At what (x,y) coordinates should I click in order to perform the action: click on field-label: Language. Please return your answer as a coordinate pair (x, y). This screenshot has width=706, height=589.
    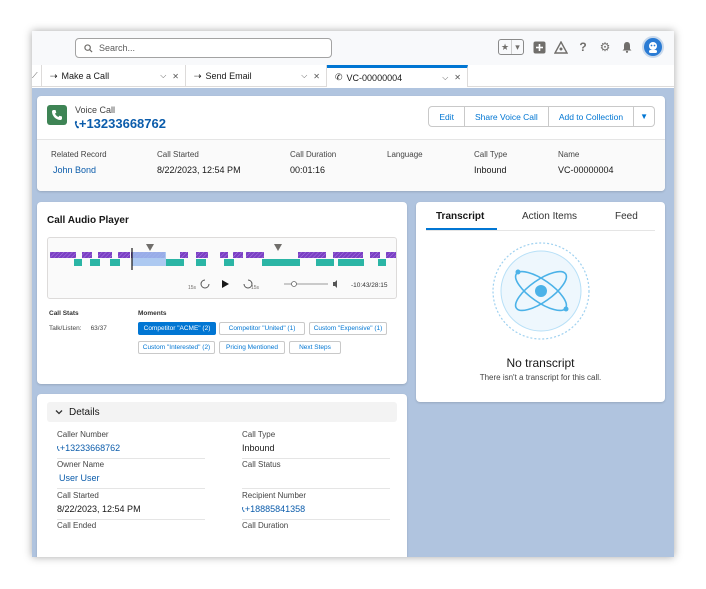
    Looking at the image, I should click on (405, 154).